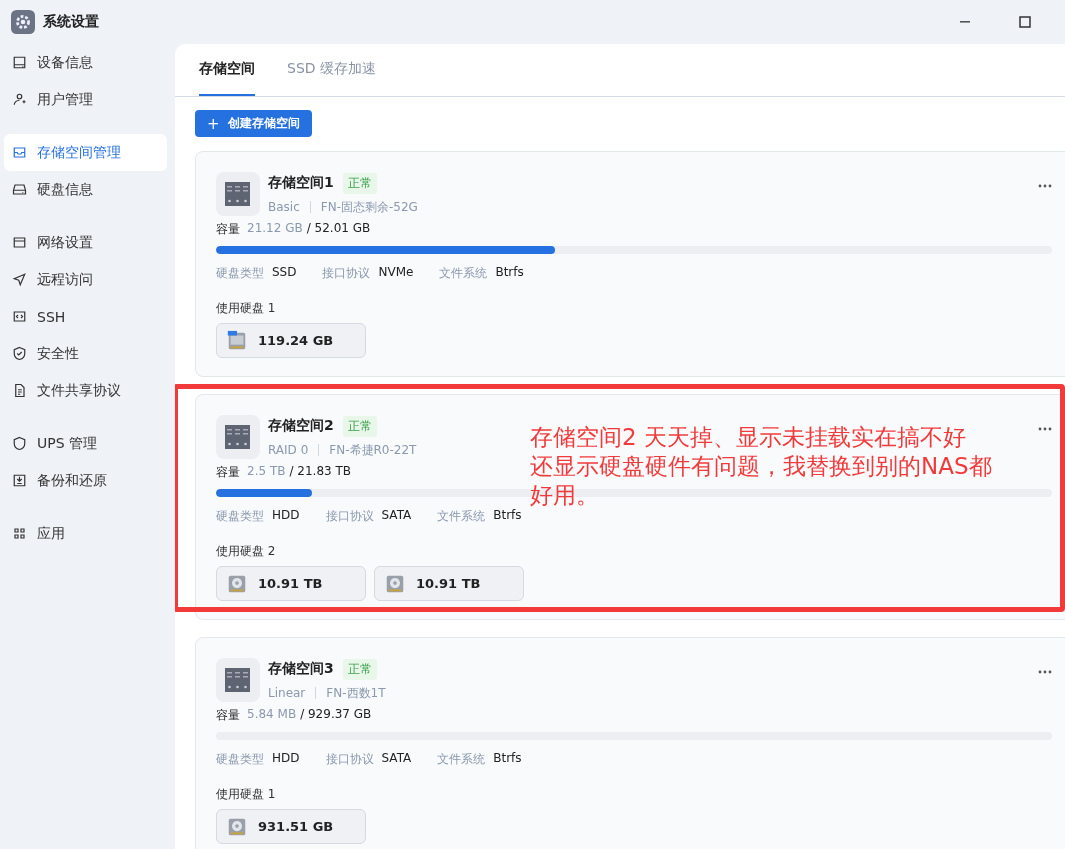 Image resolution: width=1065 pixels, height=849 pixels. What do you see at coordinates (85, 533) in the screenshot?
I see `sidebar-item: 应用` at bounding box center [85, 533].